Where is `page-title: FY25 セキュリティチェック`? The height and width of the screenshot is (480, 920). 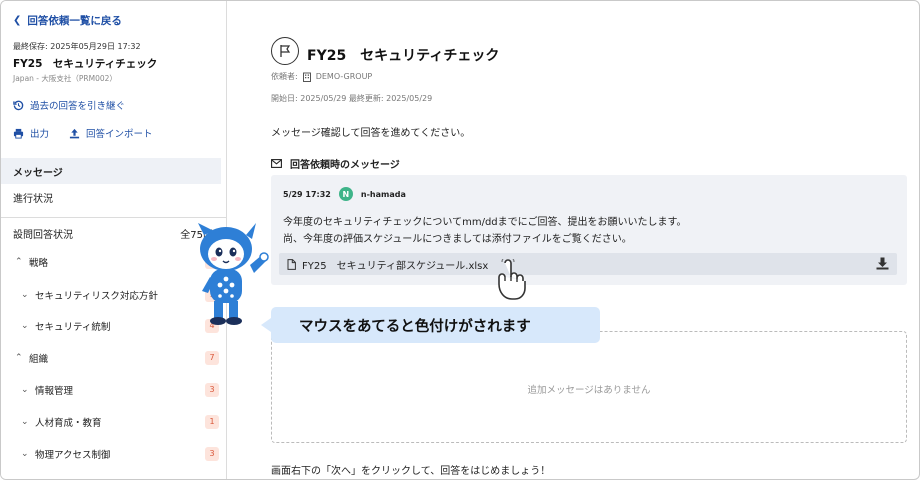 page-title: FY25 セキュリティチェック is located at coordinates (403, 56).